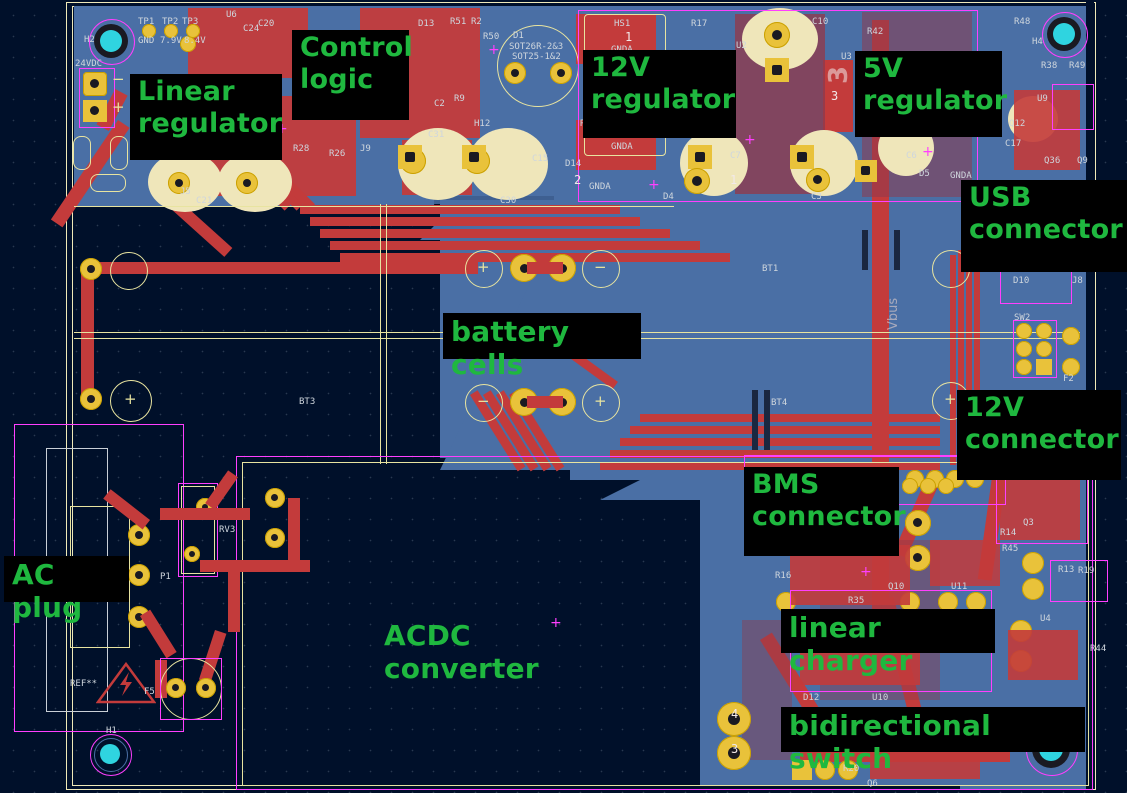 The width and height of the screenshot is (1127, 793). I want to click on high-voltage-warning-icon, so click(126, 683).